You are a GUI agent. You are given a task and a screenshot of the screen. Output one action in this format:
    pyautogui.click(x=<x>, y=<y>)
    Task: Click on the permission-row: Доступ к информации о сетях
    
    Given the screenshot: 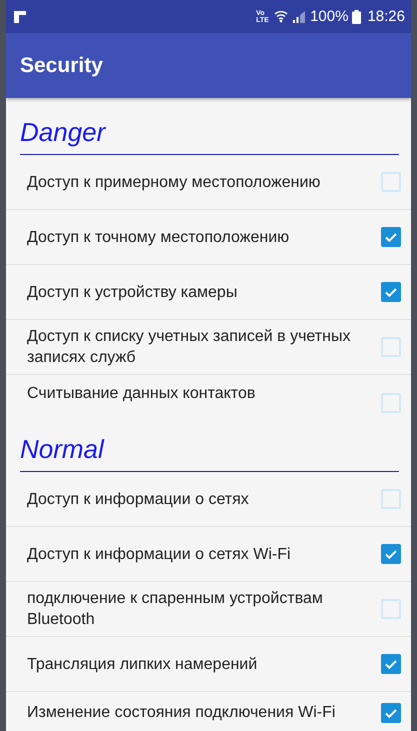 What is the action you would take?
    pyautogui.click(x=208, y=499)
    